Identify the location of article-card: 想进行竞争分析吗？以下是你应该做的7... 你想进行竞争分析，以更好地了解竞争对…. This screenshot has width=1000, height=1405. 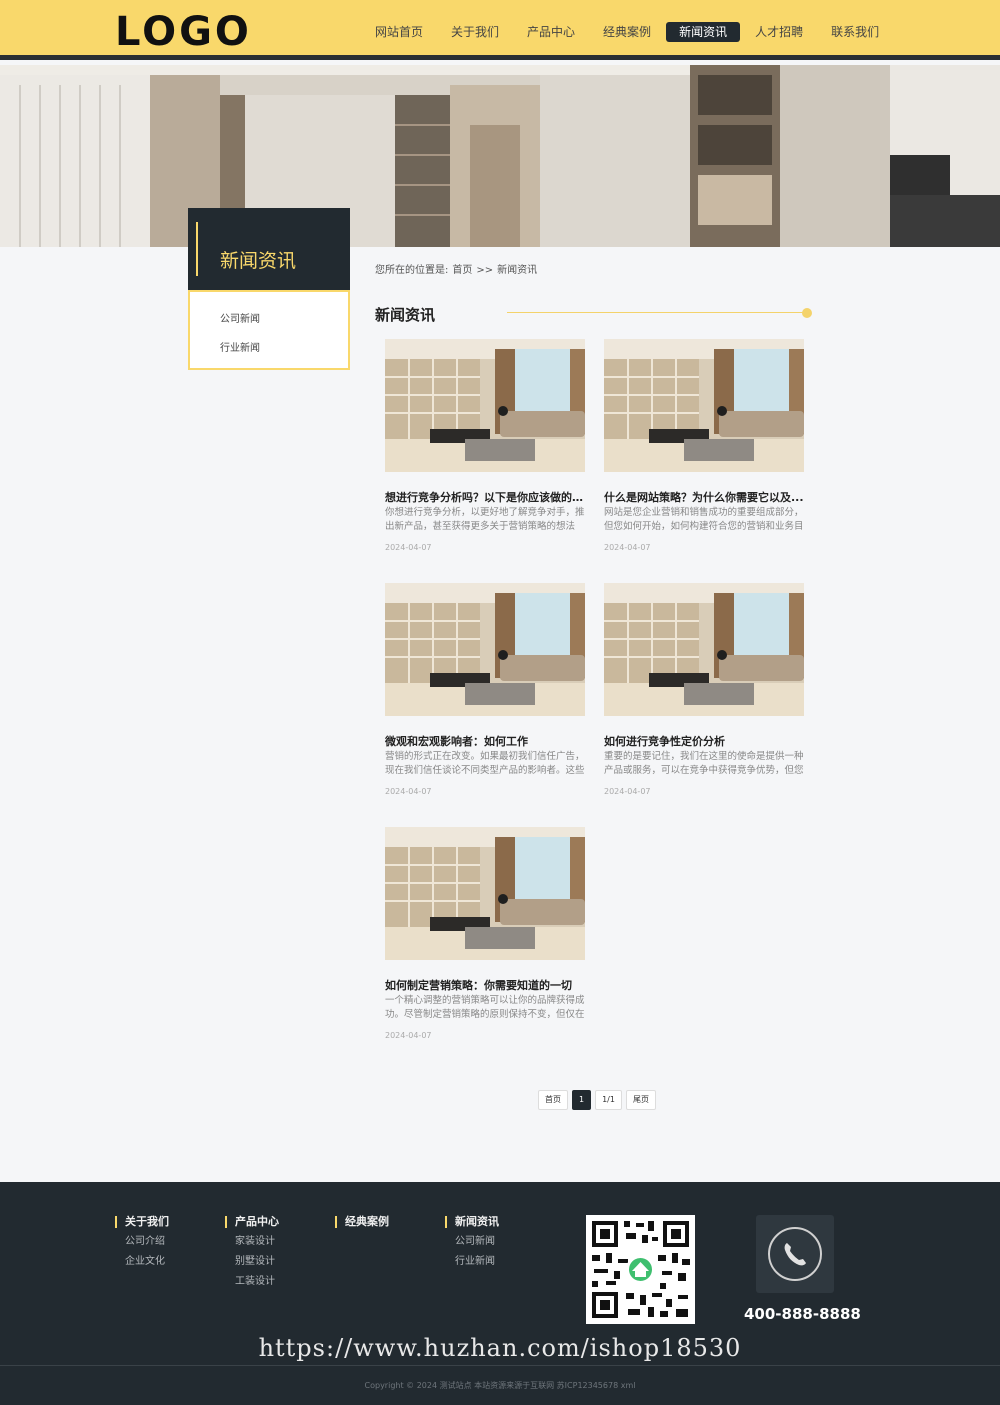
(485, 445).